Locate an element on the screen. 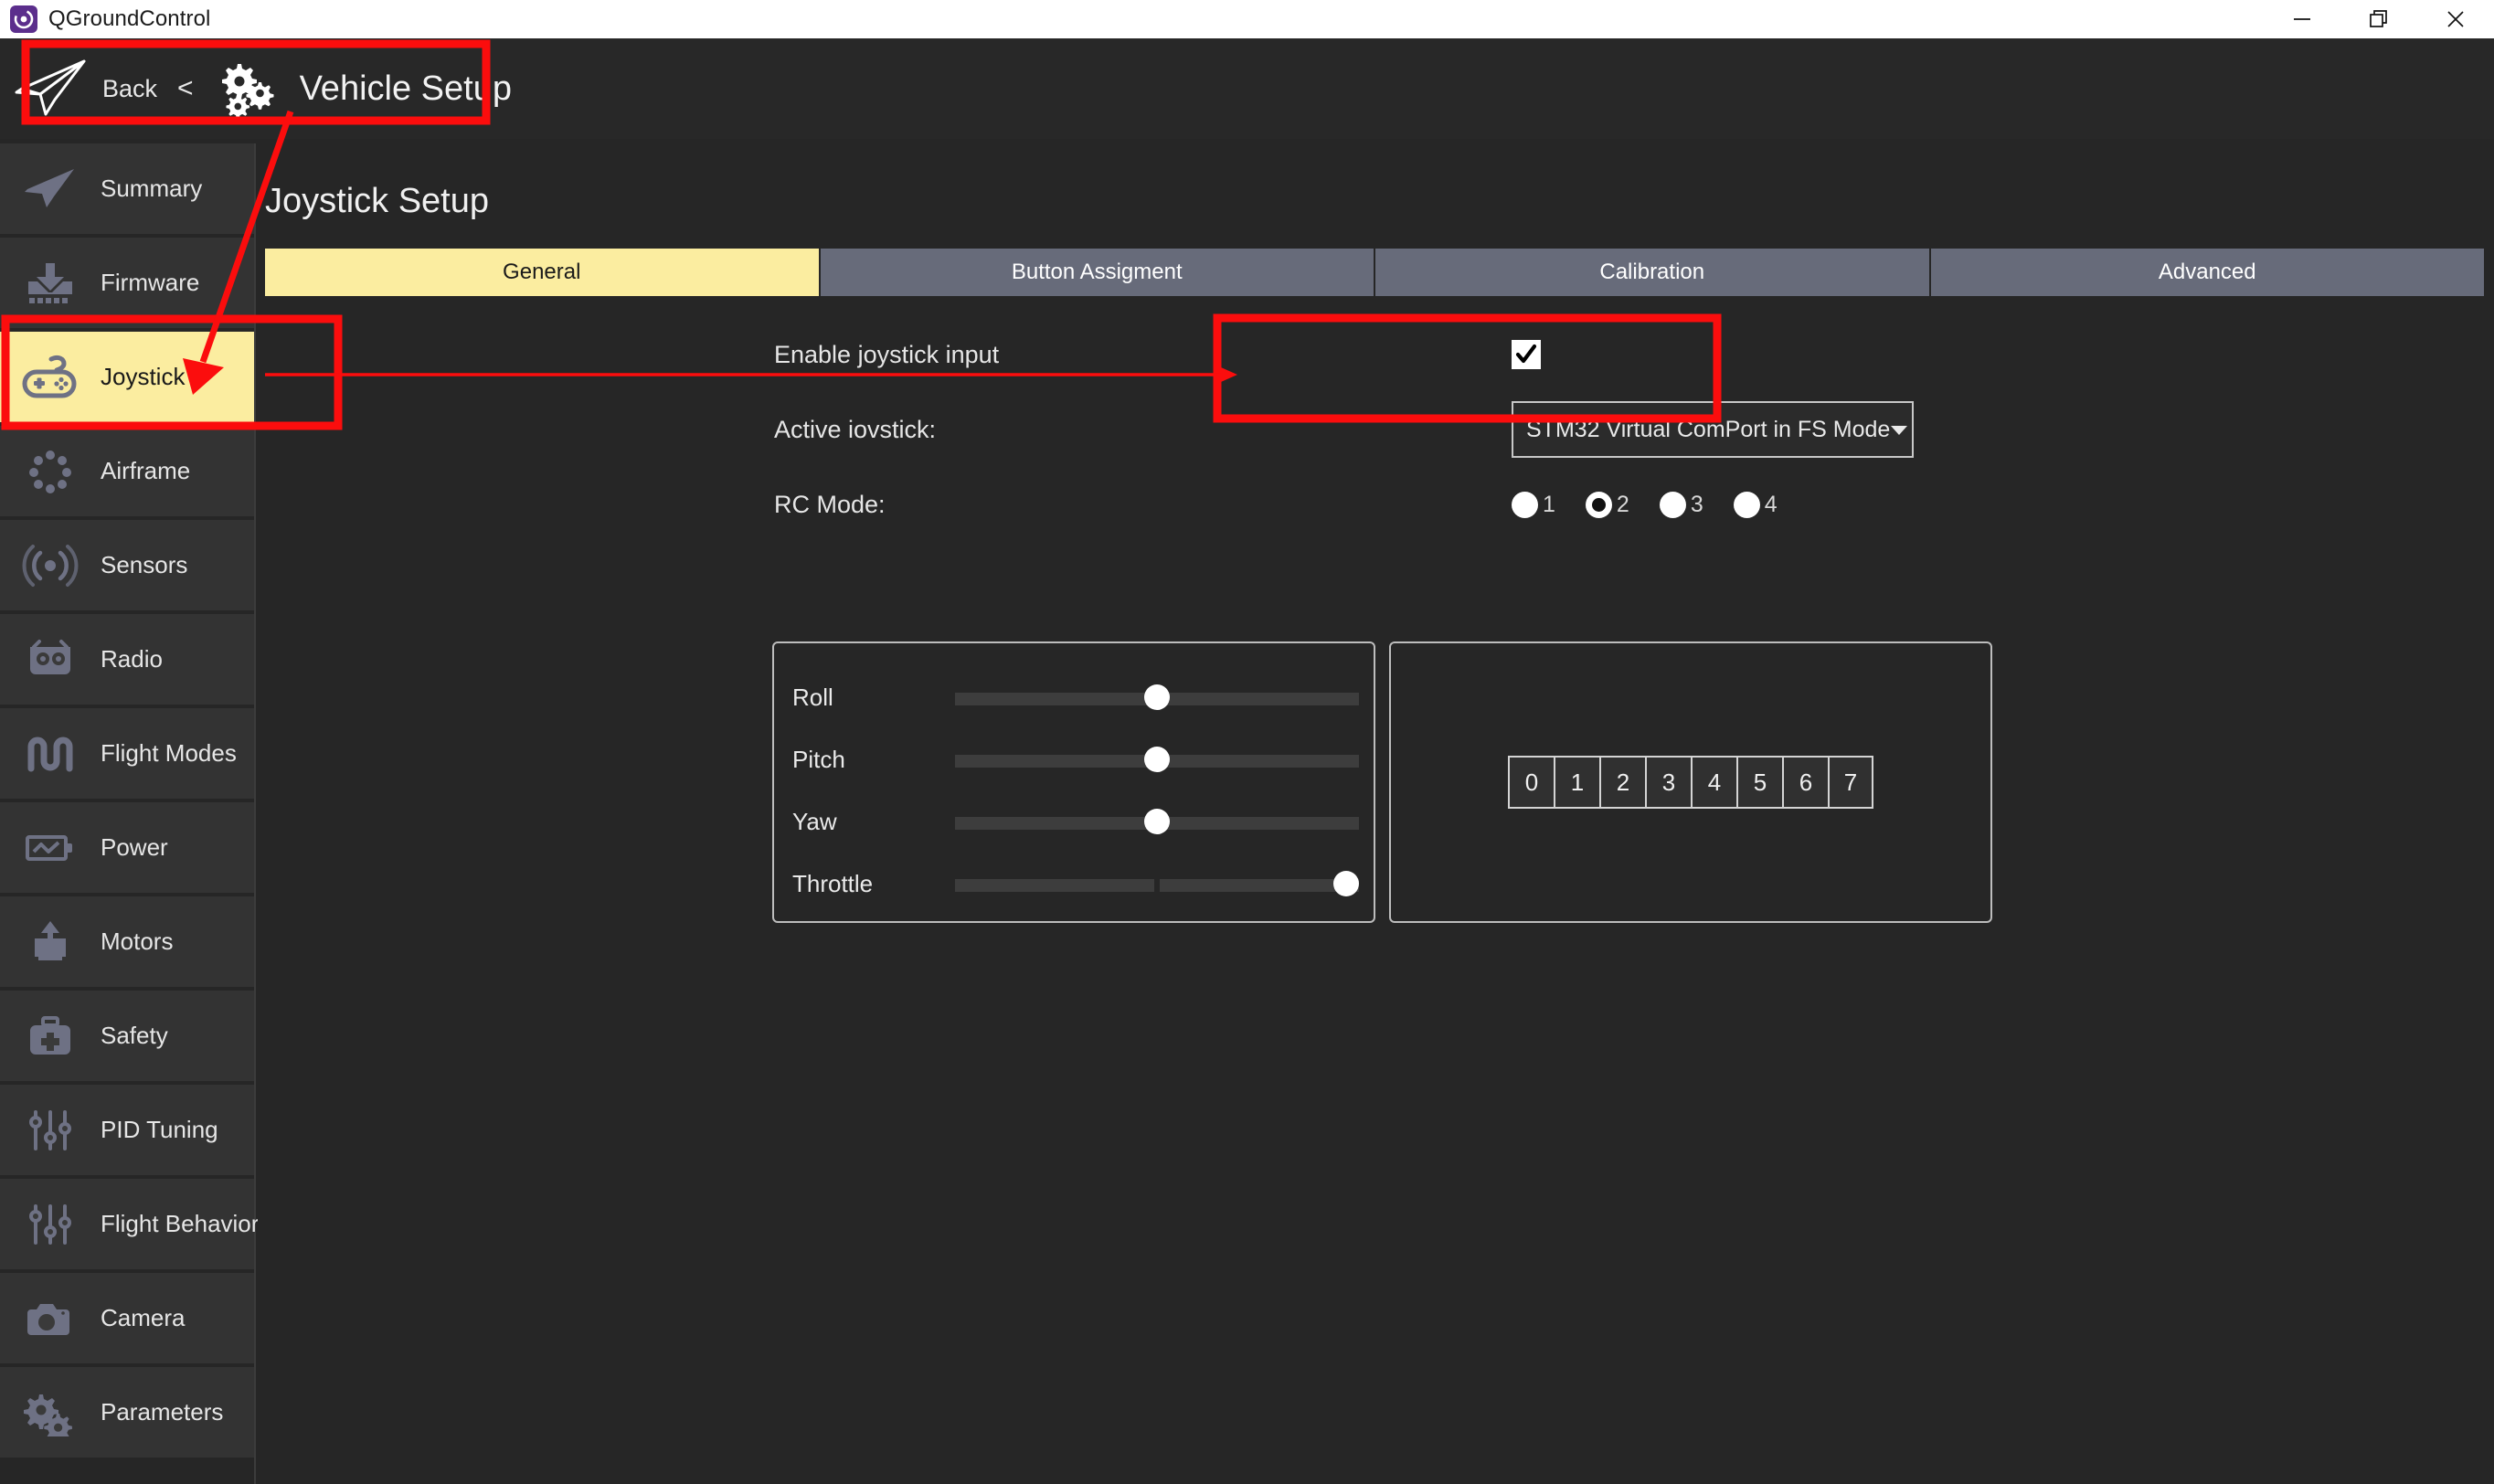  sidebar-item-summary: Summary is located at coordinates (127, 188).